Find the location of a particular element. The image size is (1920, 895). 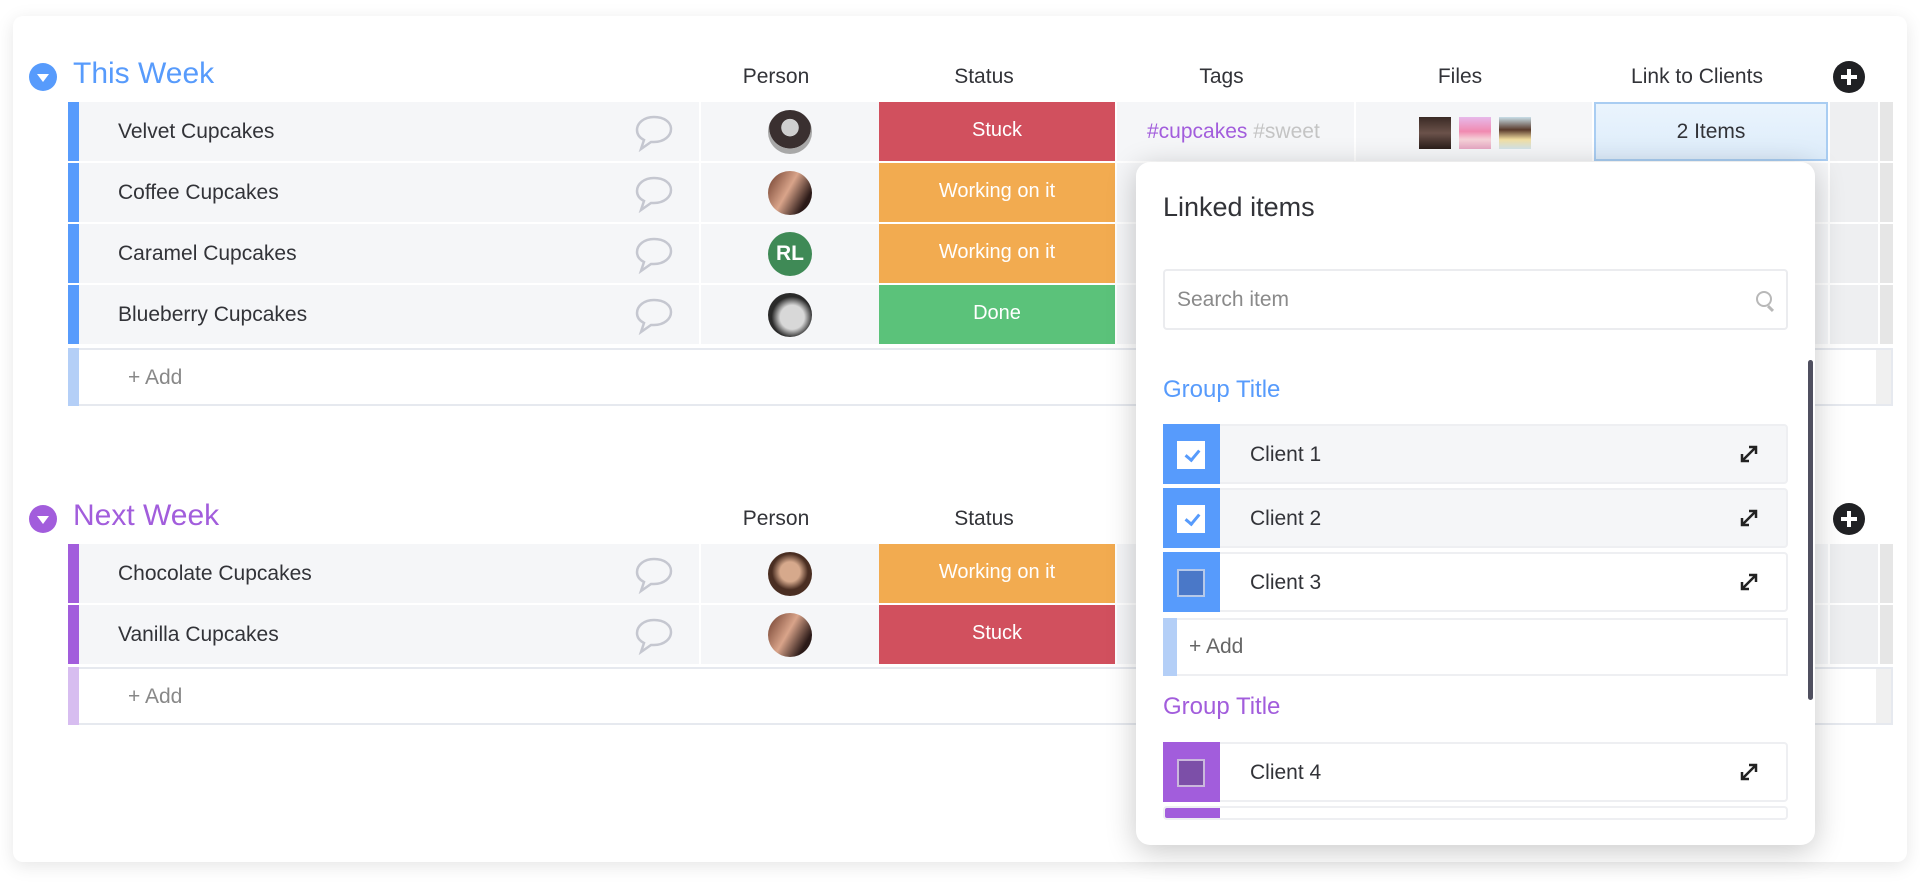

column-header-tags: Tags is located at coordinates (1221, 77).